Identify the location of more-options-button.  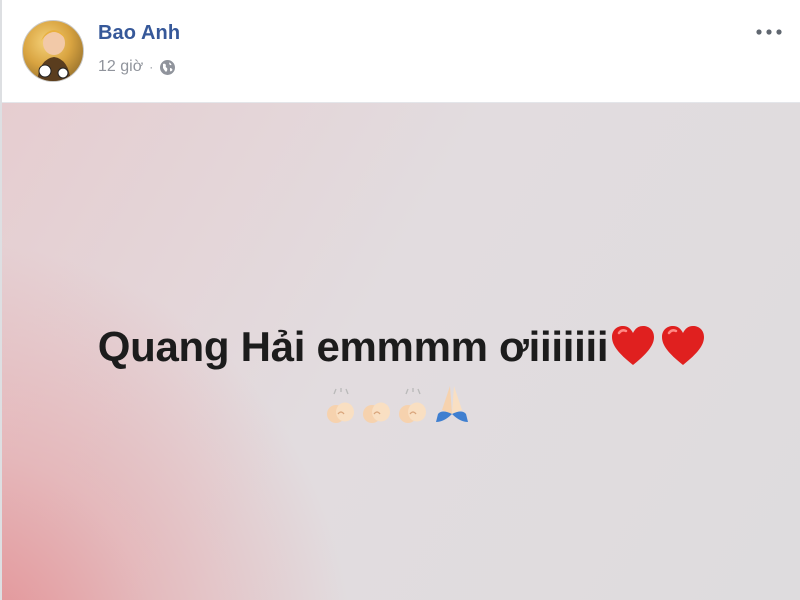
(769, 32).